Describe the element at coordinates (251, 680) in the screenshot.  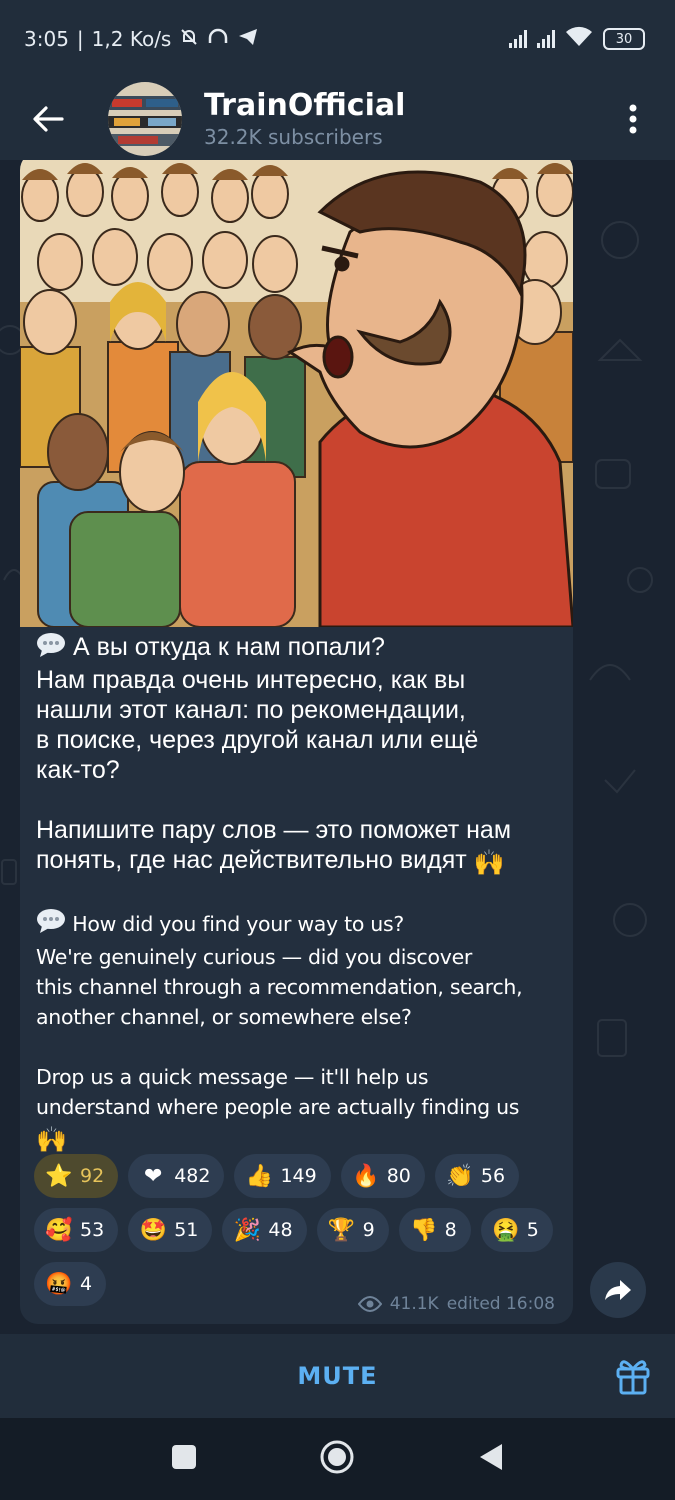
I see `ru-line-2: Нам правда очень интересно, как вы` at that location.